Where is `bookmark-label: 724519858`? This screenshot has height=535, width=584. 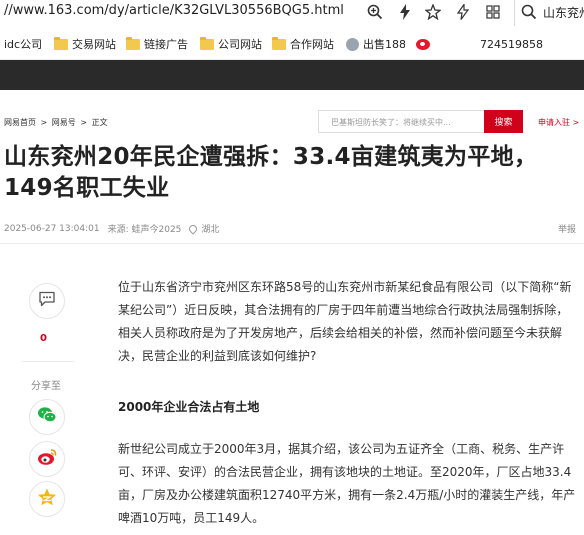 bookmark-label: 724519858 is located at coordinates (511, 44).